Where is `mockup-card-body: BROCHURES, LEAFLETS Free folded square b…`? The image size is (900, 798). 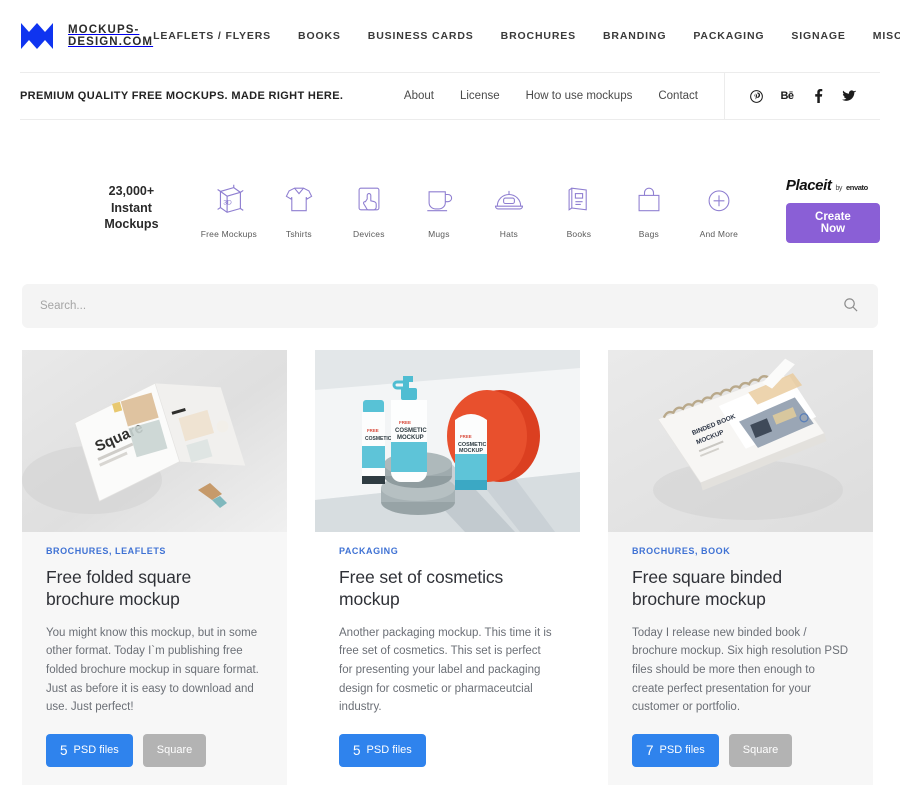
mockup-card-body: BROCHURES, LEAFLETS Free folded square b… is located at coordinates (154, 649).